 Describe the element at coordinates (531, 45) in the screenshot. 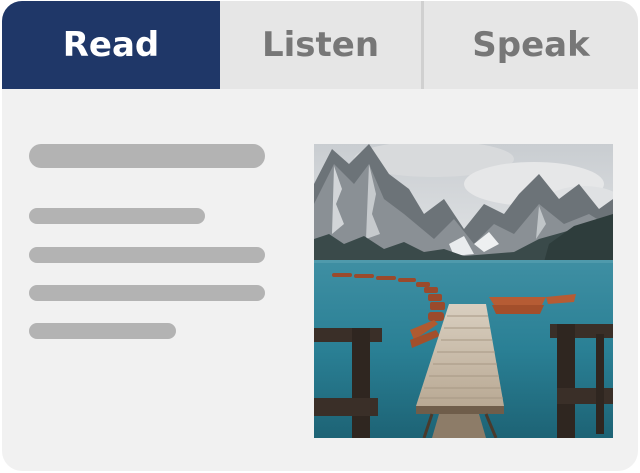

I see `tab-speak: Speak` at that location.